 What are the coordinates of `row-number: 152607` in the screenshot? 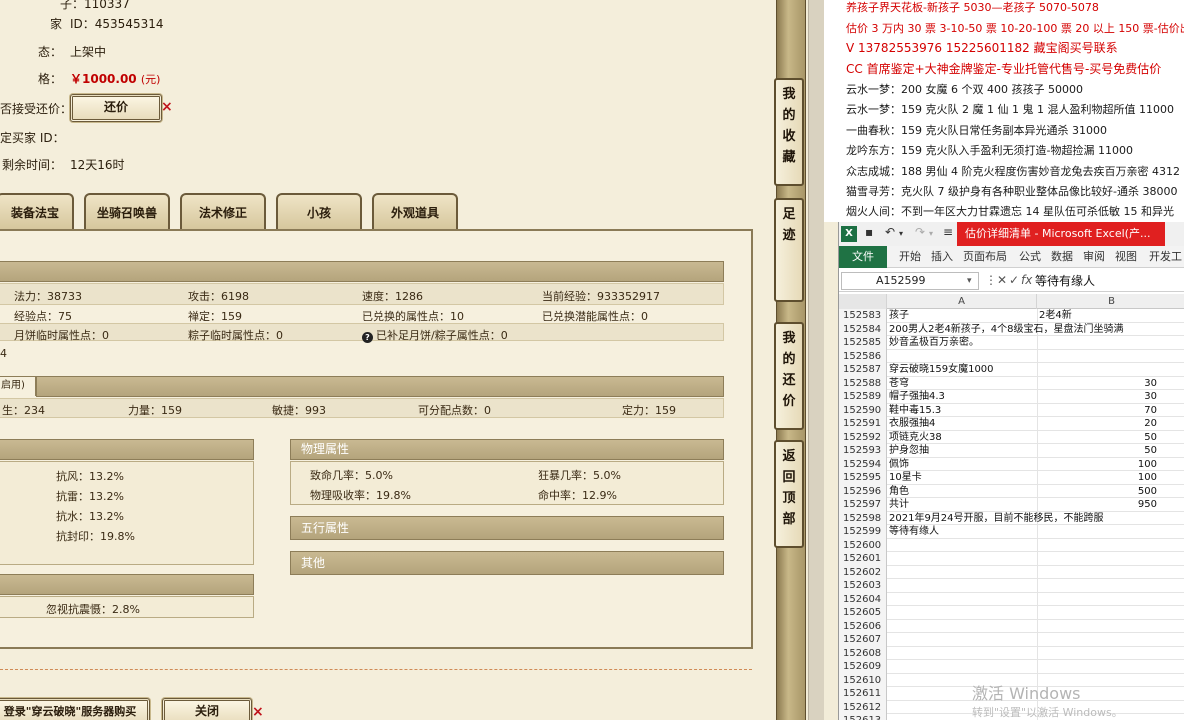 It's located at (863, 640).